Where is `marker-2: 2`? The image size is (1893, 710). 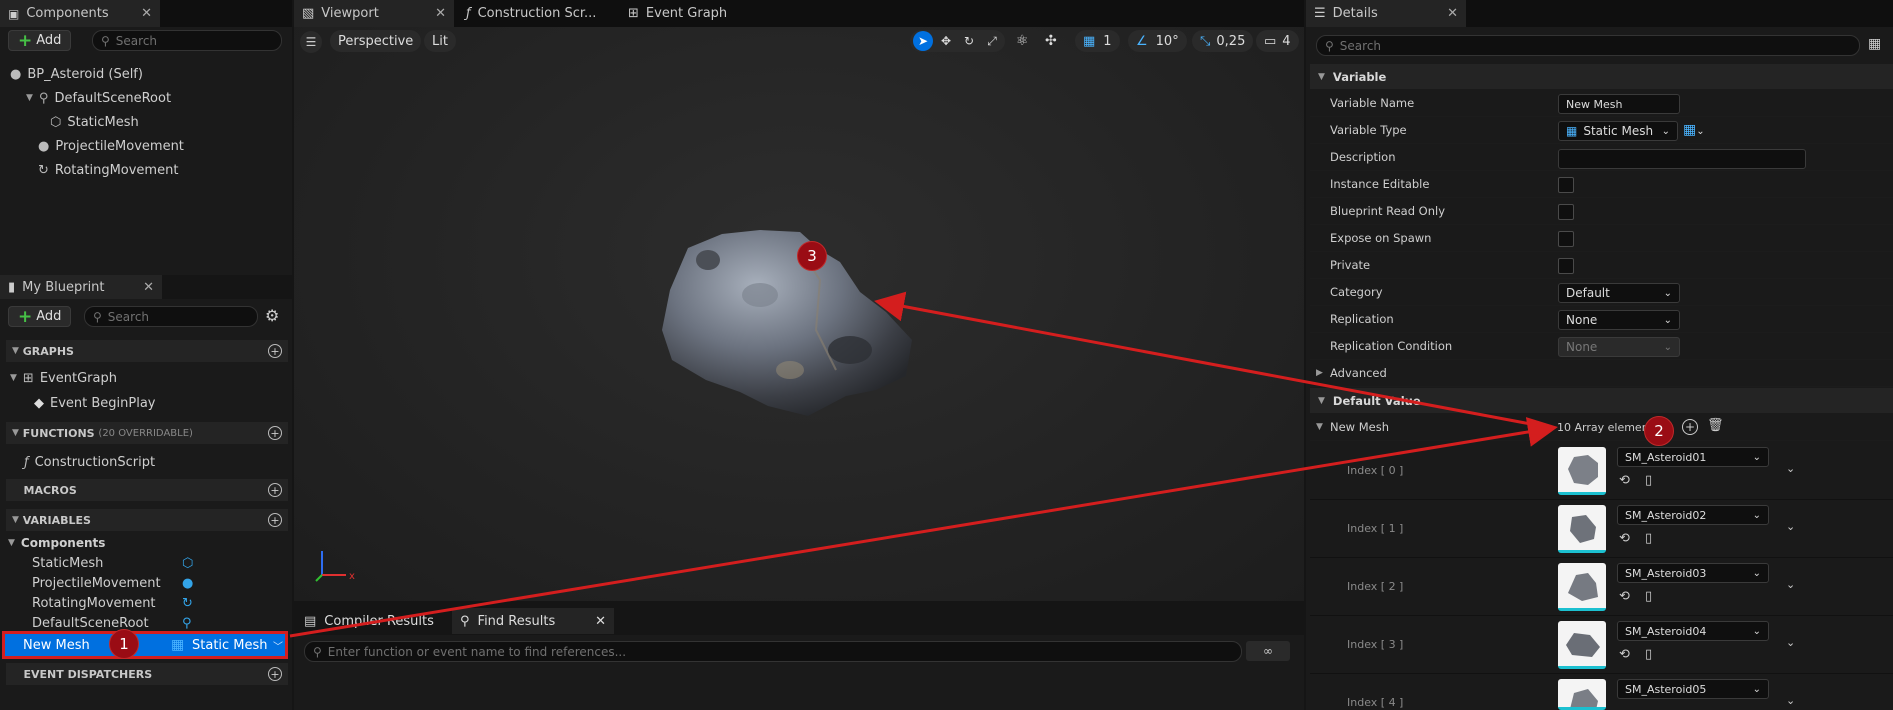 marker-2: 2 is located at coordinates (1659, 431).